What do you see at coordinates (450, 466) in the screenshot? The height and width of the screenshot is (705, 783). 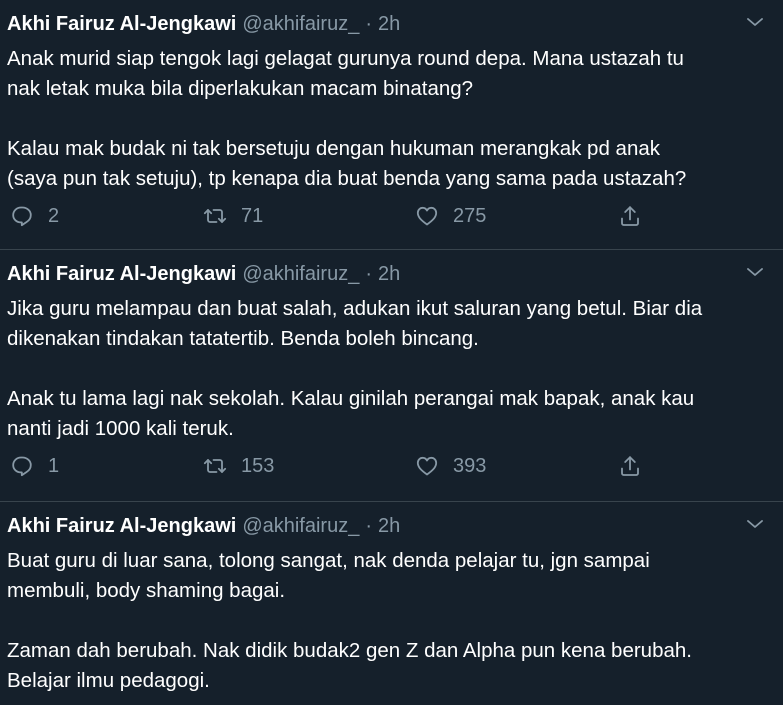 I see `like-button: 393` at bounding box center [450, 466].